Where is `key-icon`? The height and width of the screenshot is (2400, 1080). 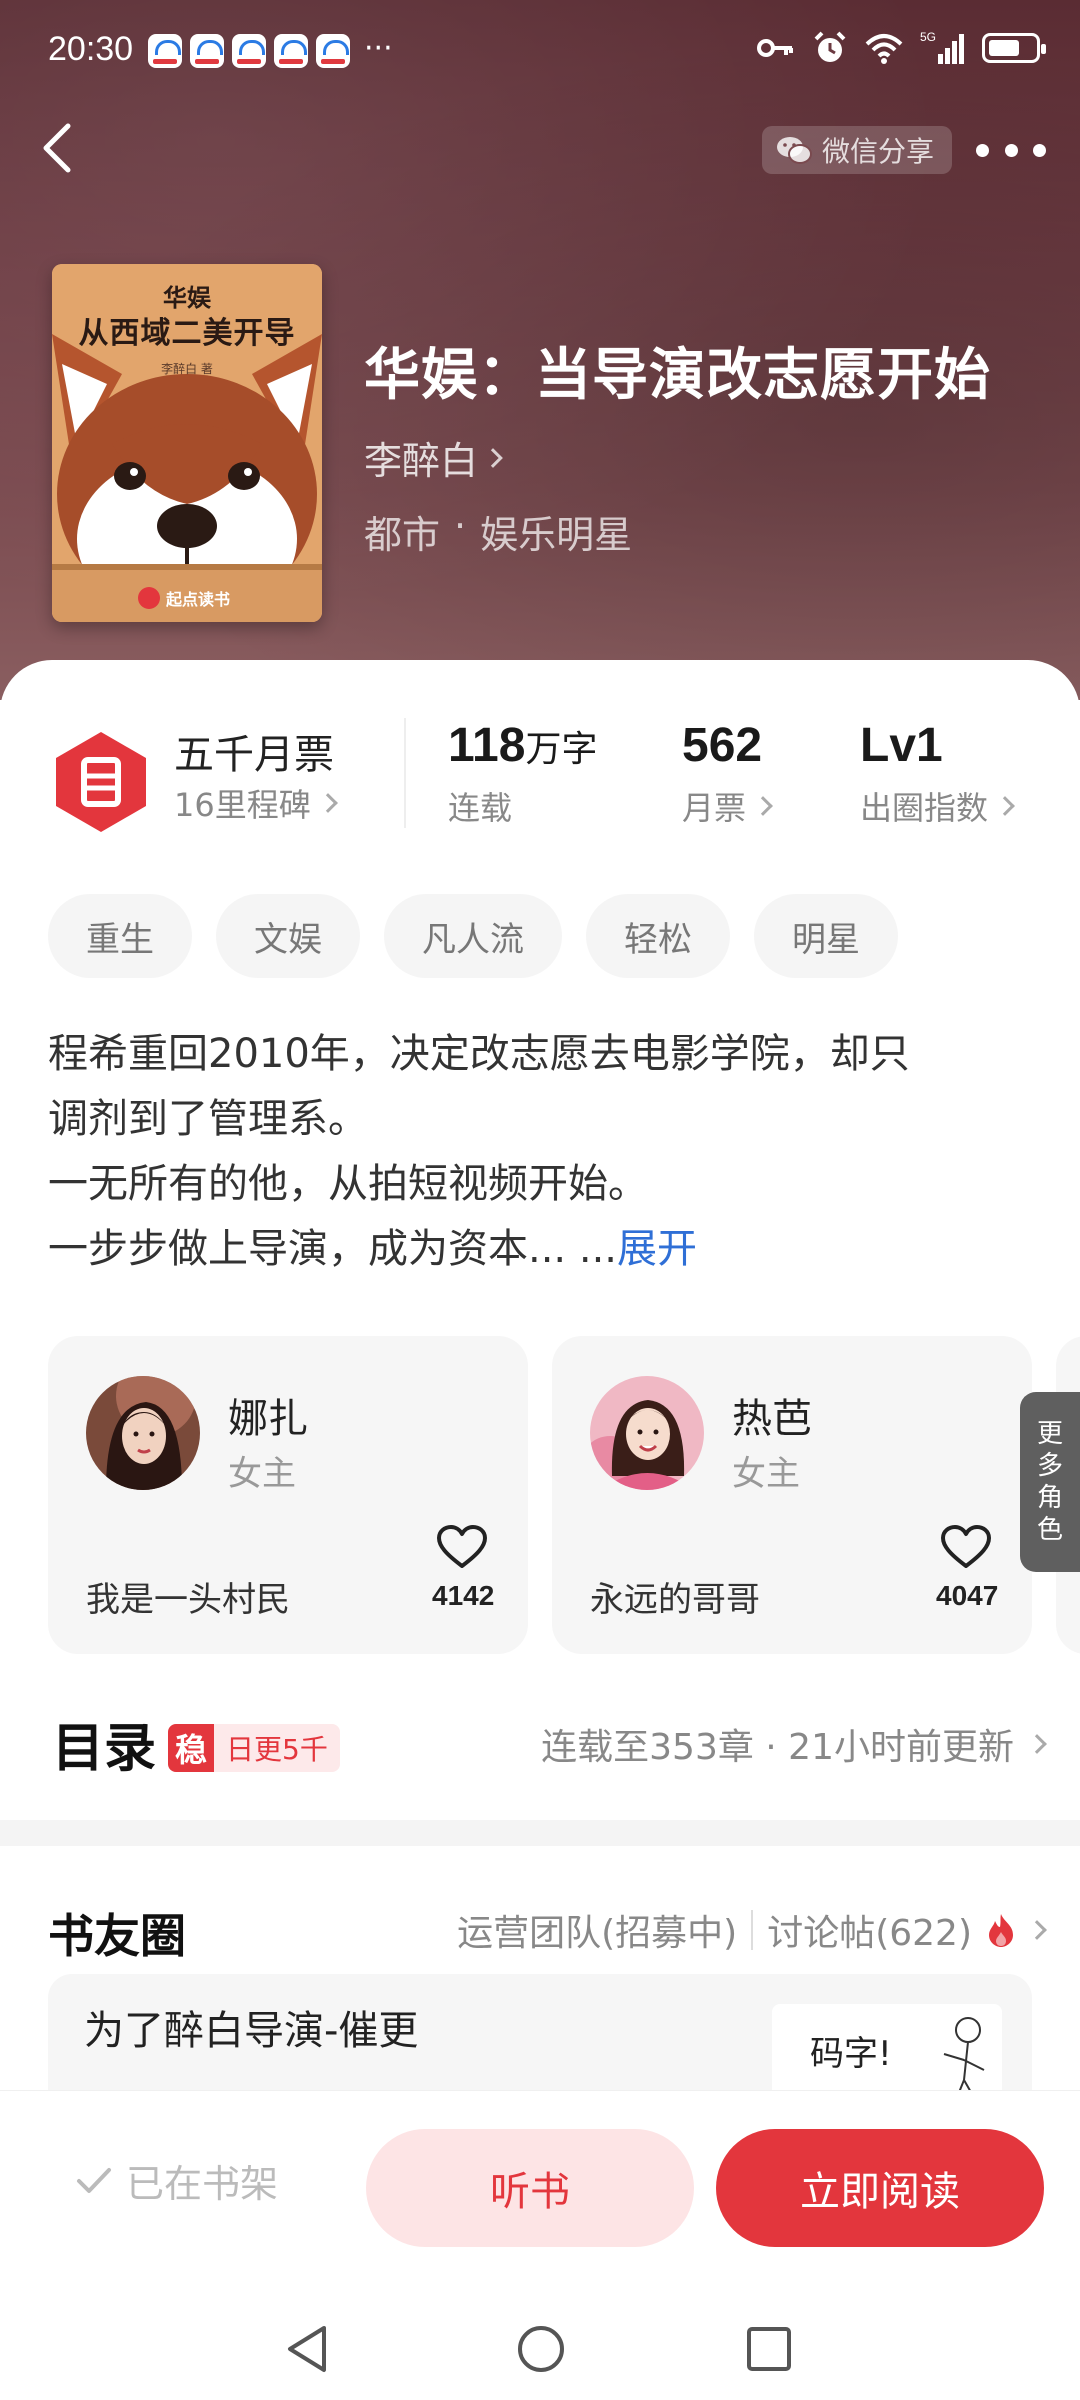
key-icon is located at coordinates (775, 48).